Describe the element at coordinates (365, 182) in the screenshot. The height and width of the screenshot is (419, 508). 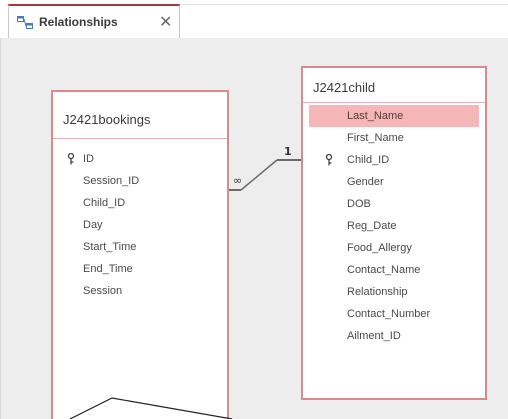
I see `field-name: Gender` at that location.